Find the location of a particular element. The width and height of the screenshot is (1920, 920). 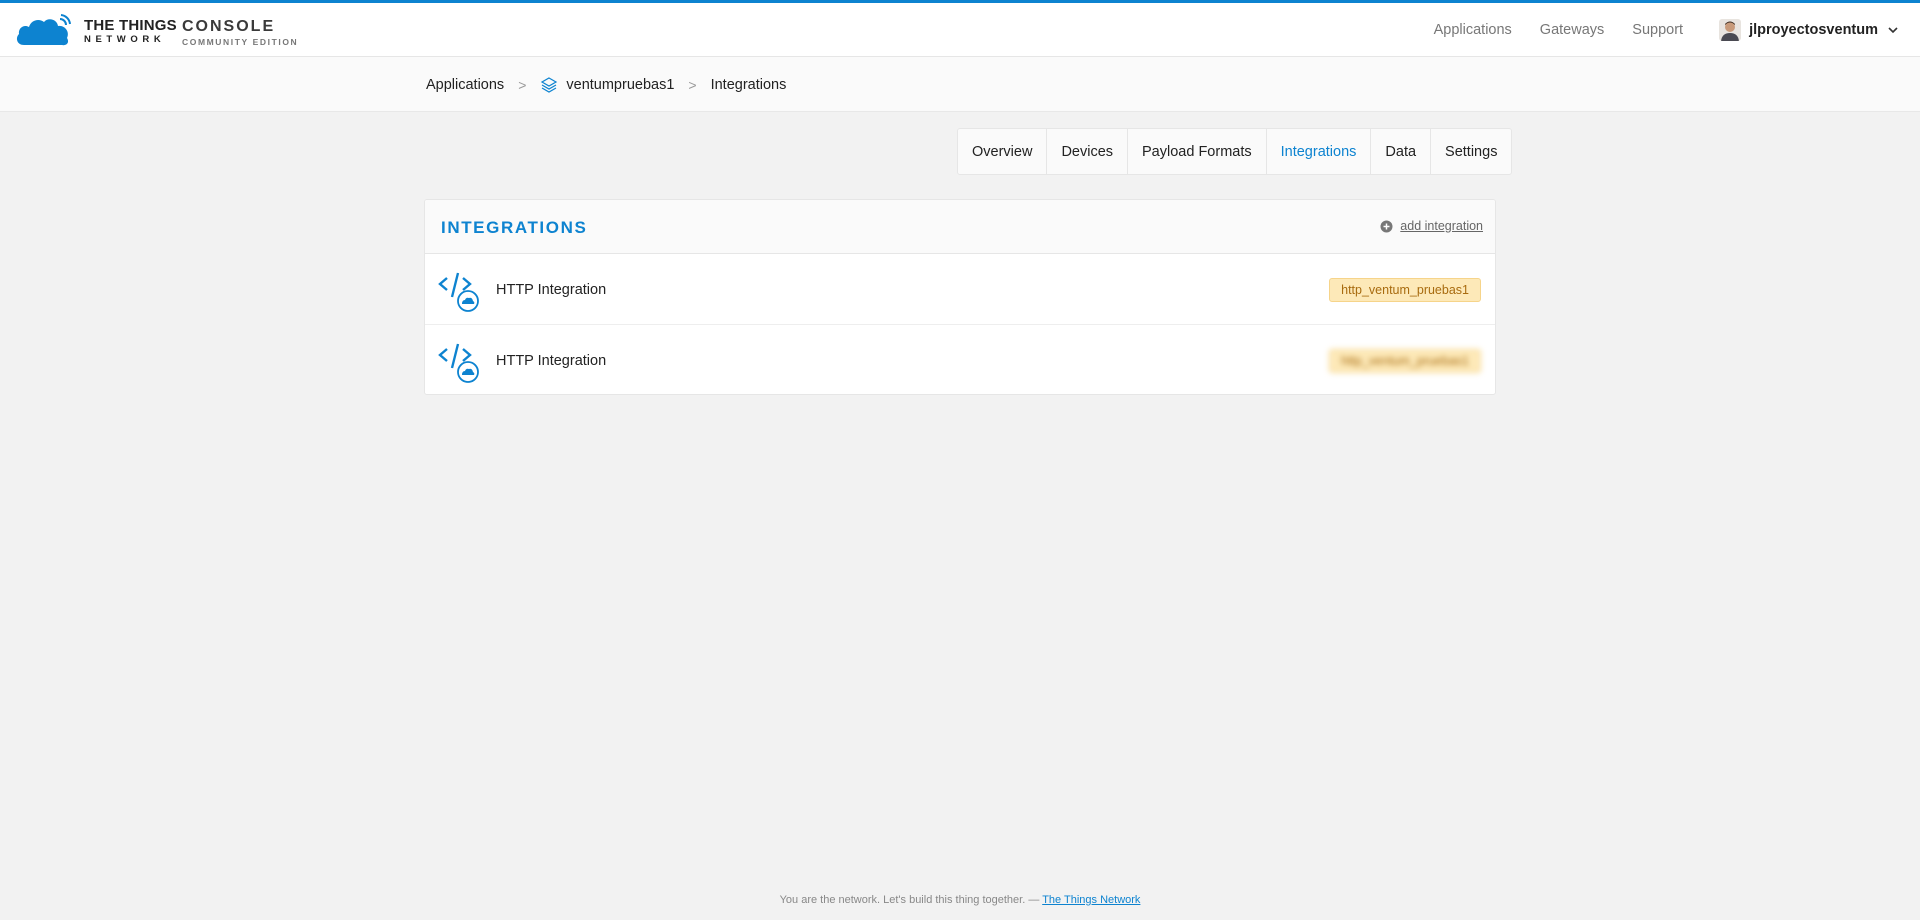

tab-settings: Settings is located at coordinates (1471, 151).